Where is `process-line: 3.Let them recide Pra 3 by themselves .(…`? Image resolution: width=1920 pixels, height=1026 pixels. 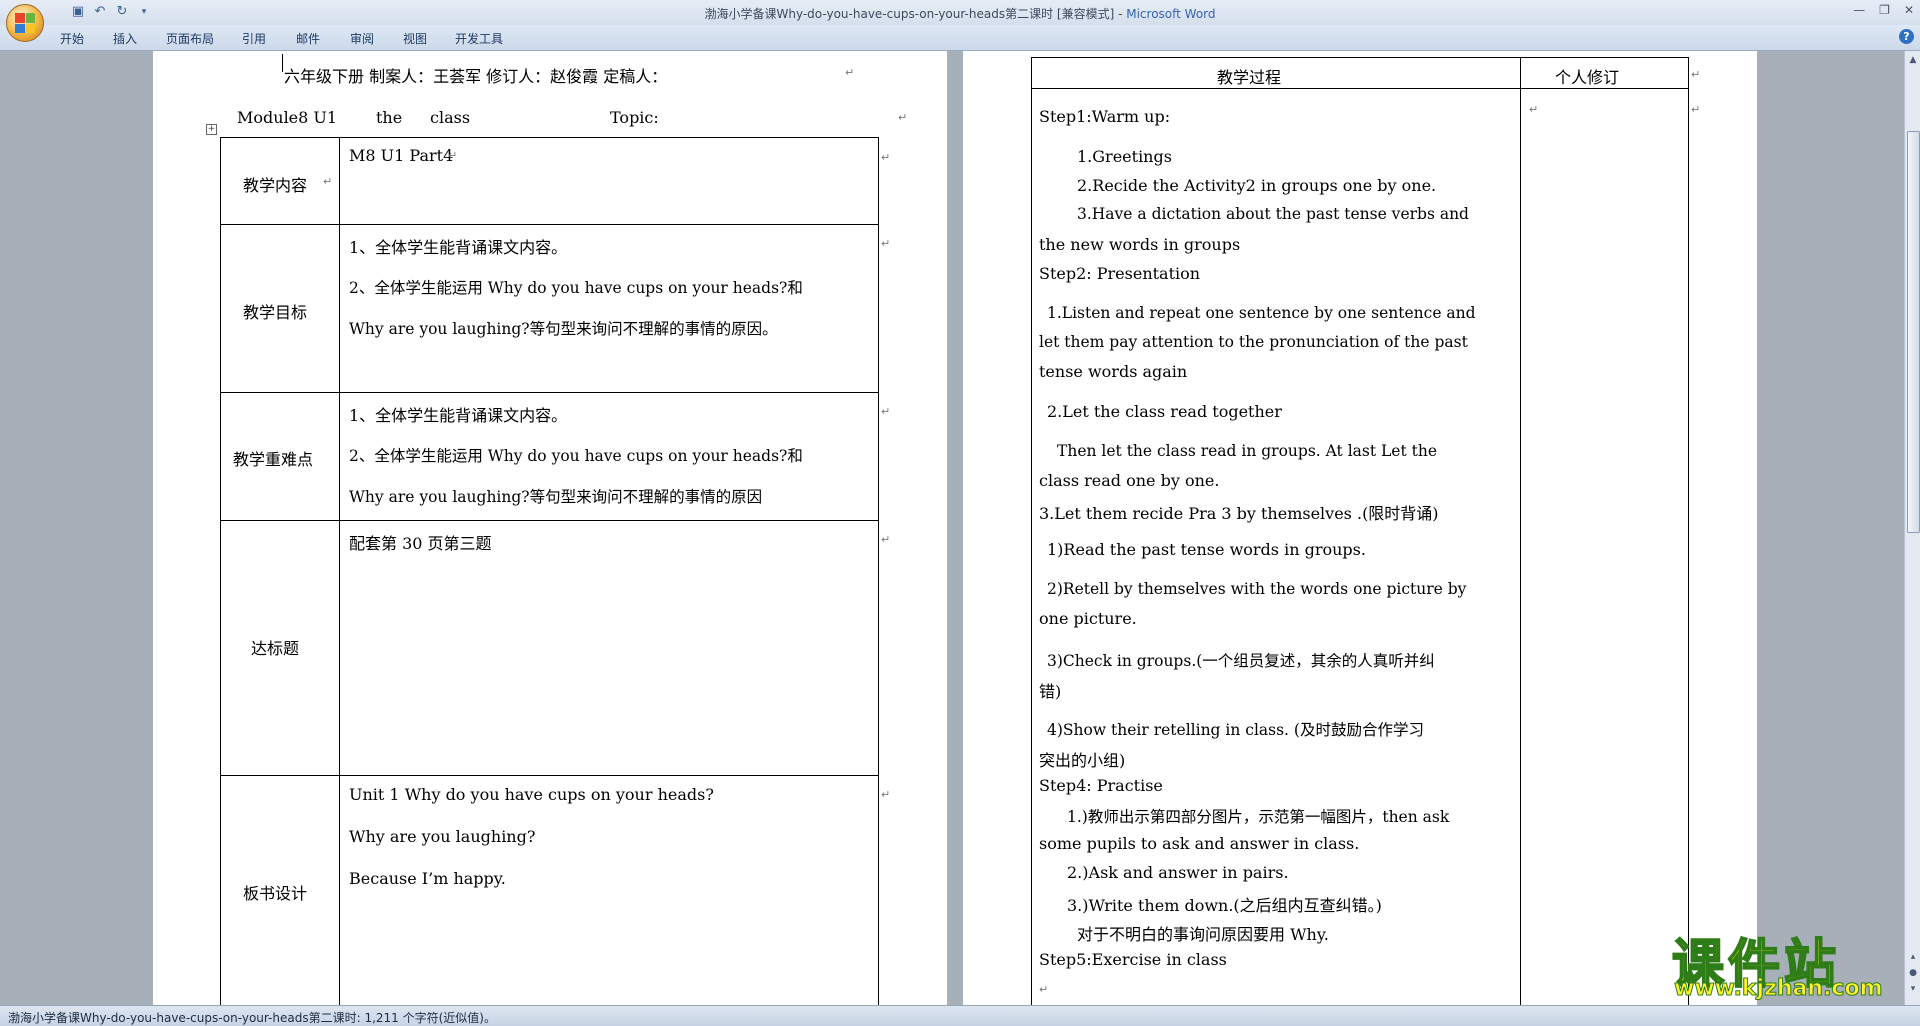 process-line: 3.Let them recide Pra 3 by themselves .(… is located at coordinates (1239, 513).